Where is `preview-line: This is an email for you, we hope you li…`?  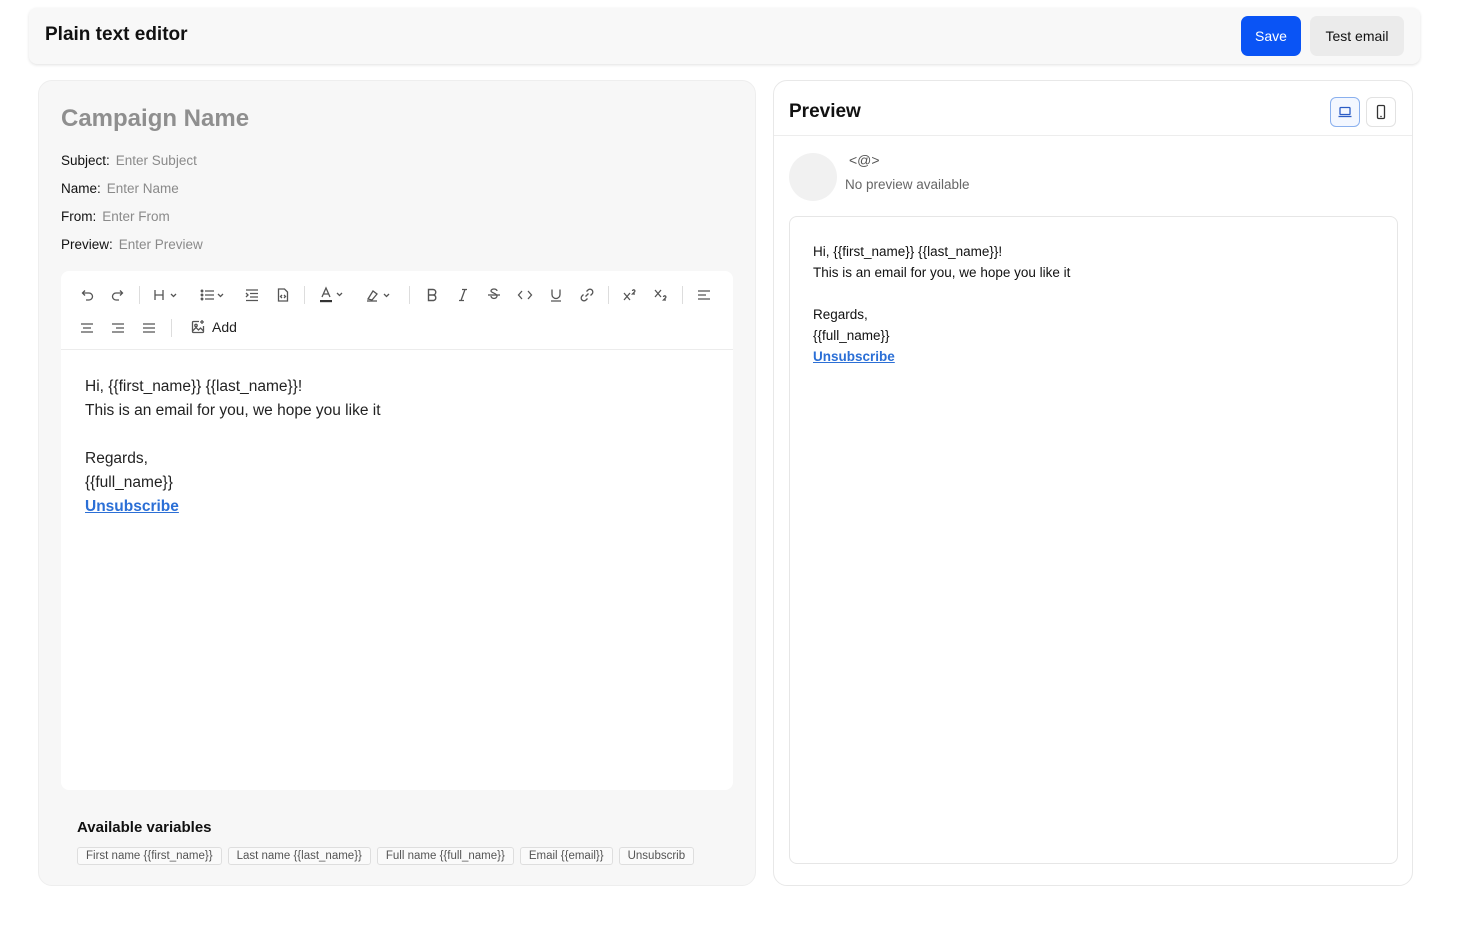 preview-line: This is an email for you, we hope you li… is located at coordinates (942, 272).